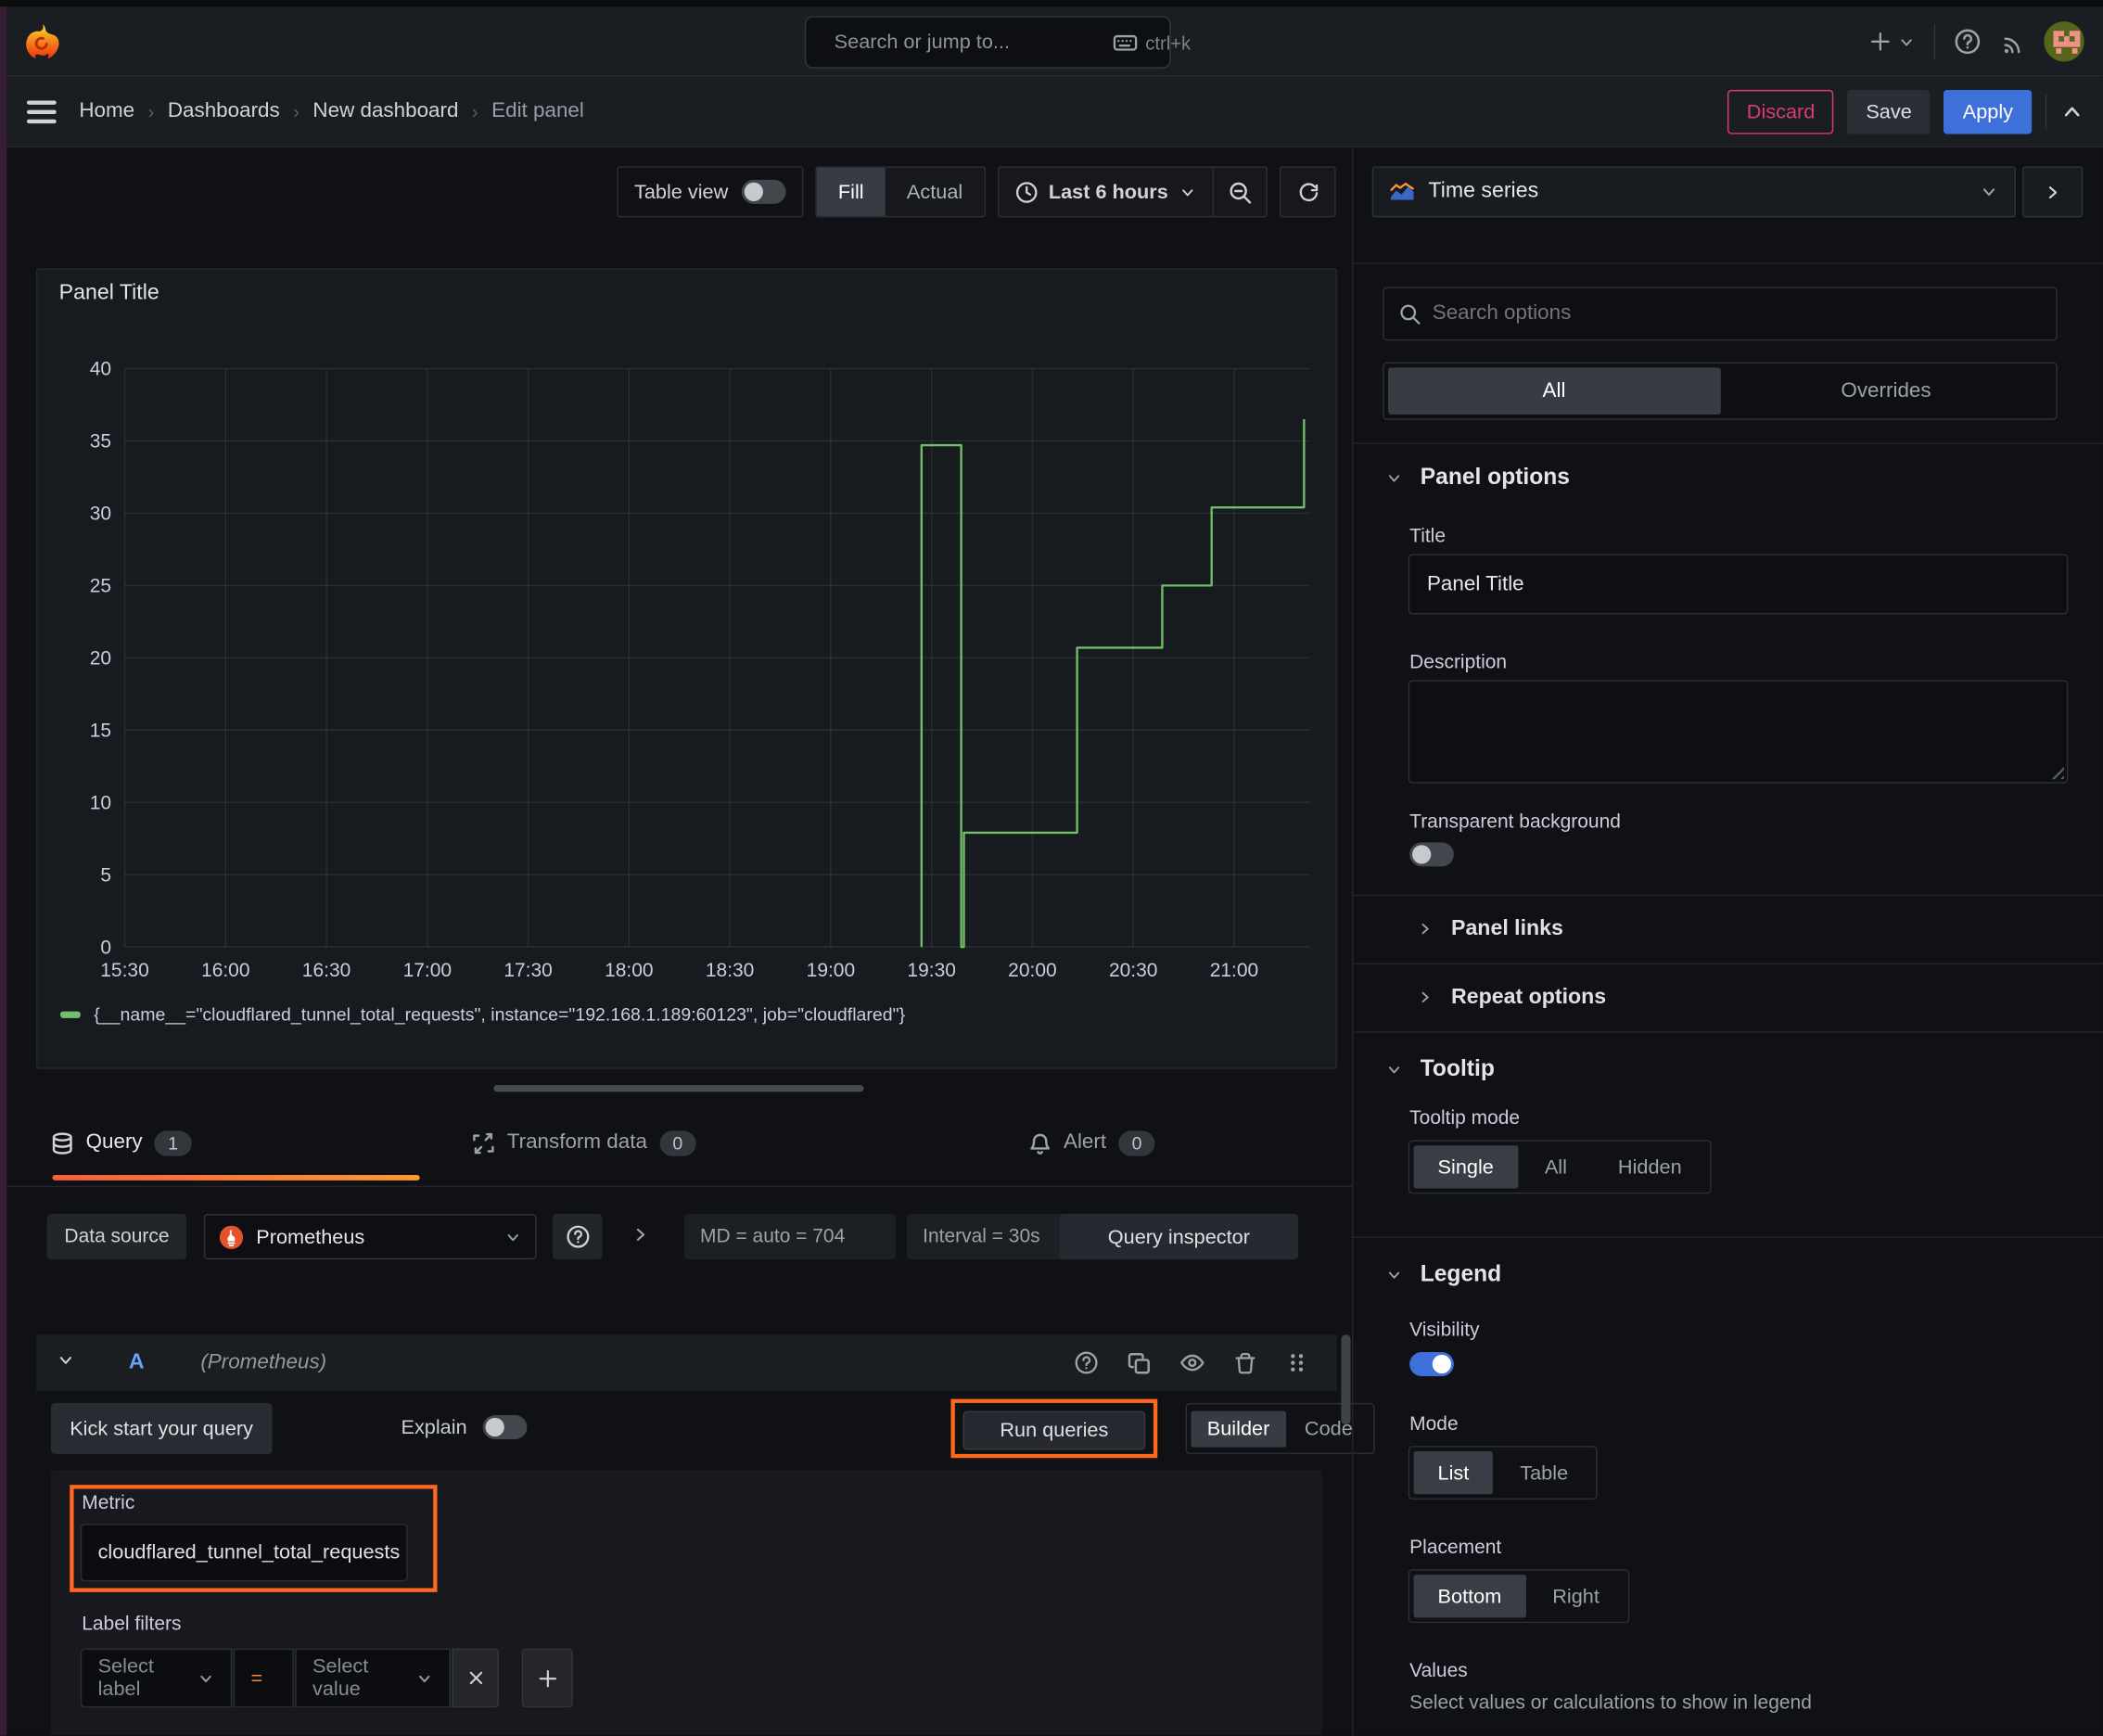 Image resolution: width=2103 pixels, height=1736 pixels. I want to click on refresh-icon, so click(1308, 191).